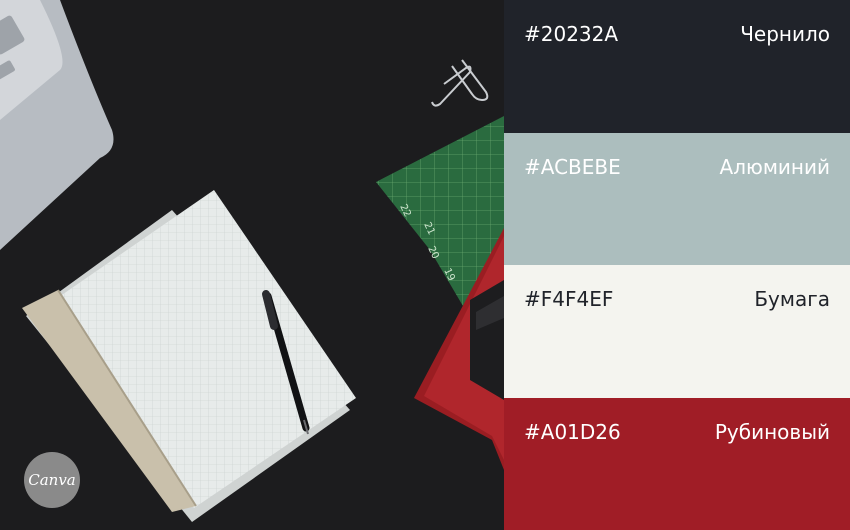 This screenshot has width=850, height=530. Describe the element at coordinates (571, 34) in the screenshot. I see `swatch-hex: #20232A` at that location.